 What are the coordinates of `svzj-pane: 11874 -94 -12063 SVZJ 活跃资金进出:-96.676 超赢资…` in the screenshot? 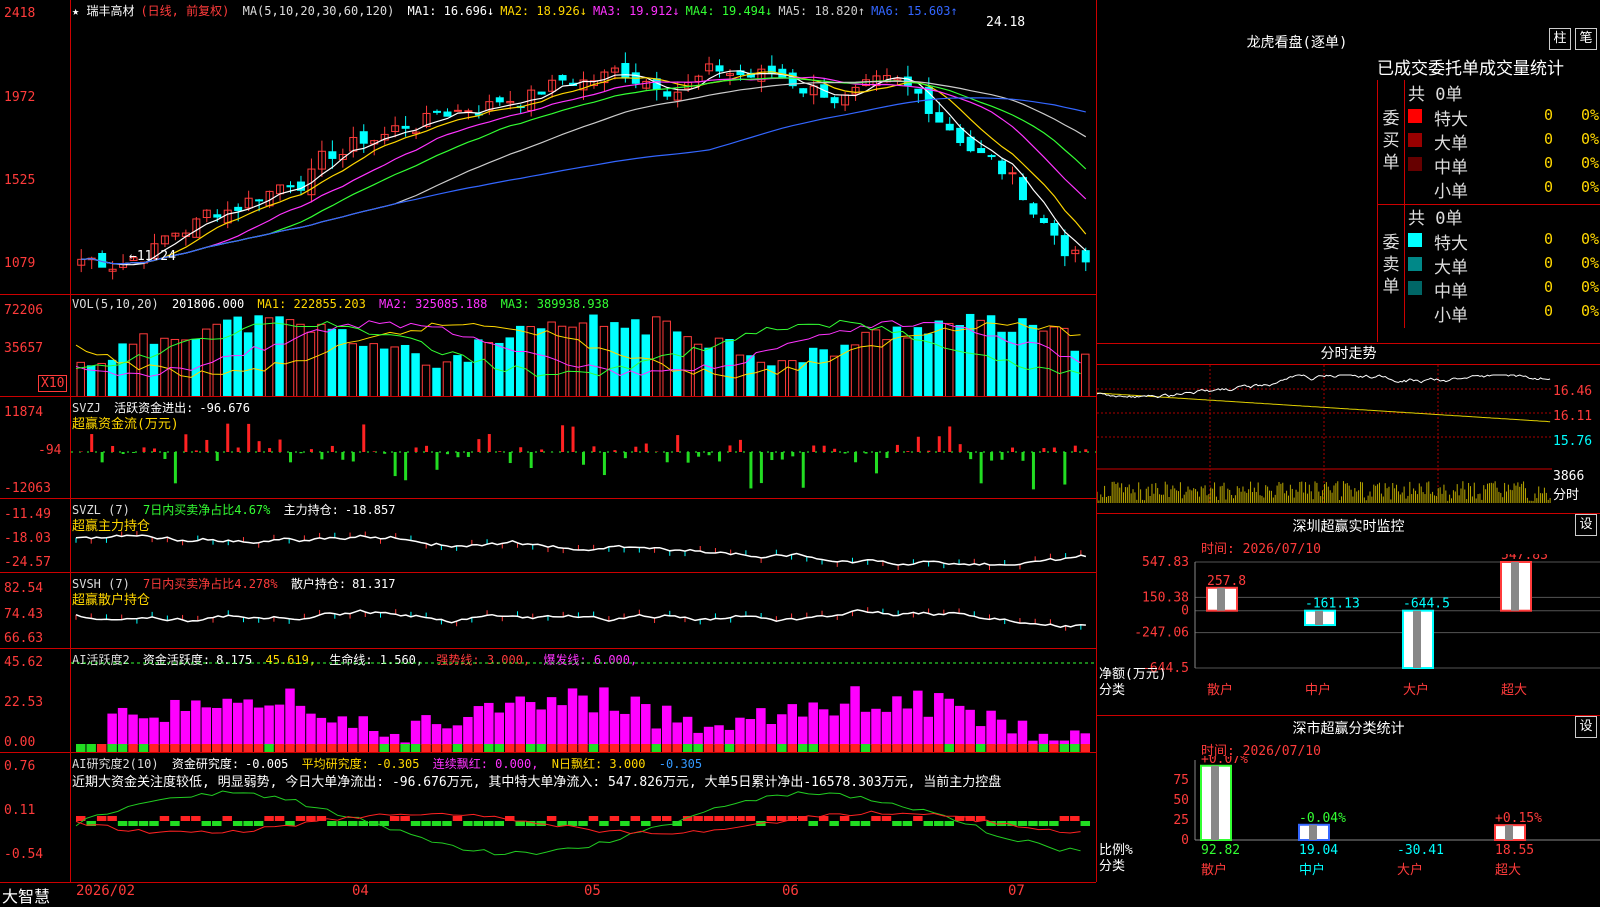 It's located at (548, 447).